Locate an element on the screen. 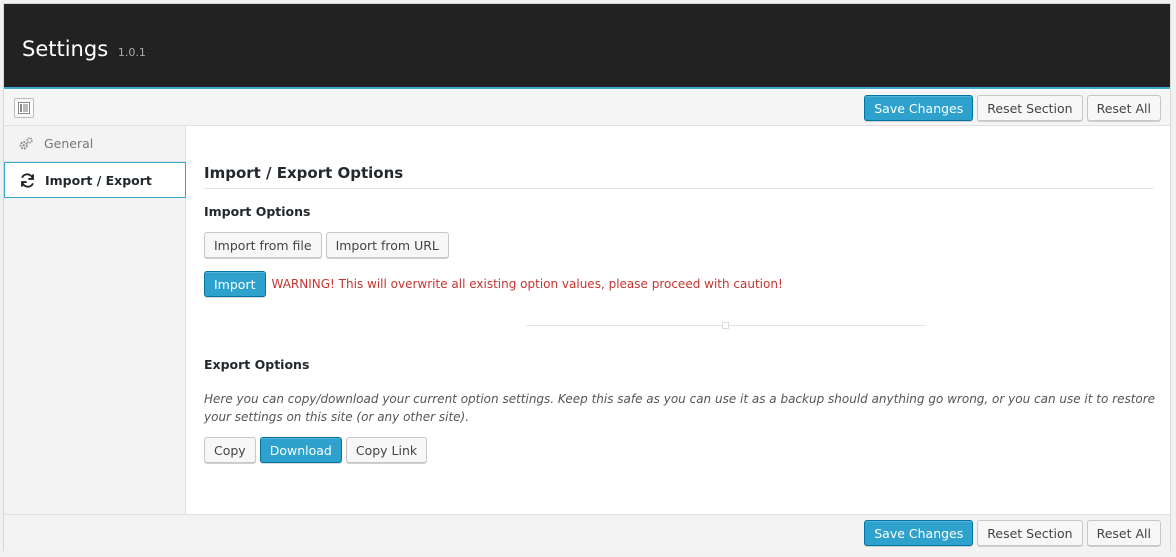 The width and height of the screenshot is (1176, 557). section-divider is located at coordinates (726, 325).